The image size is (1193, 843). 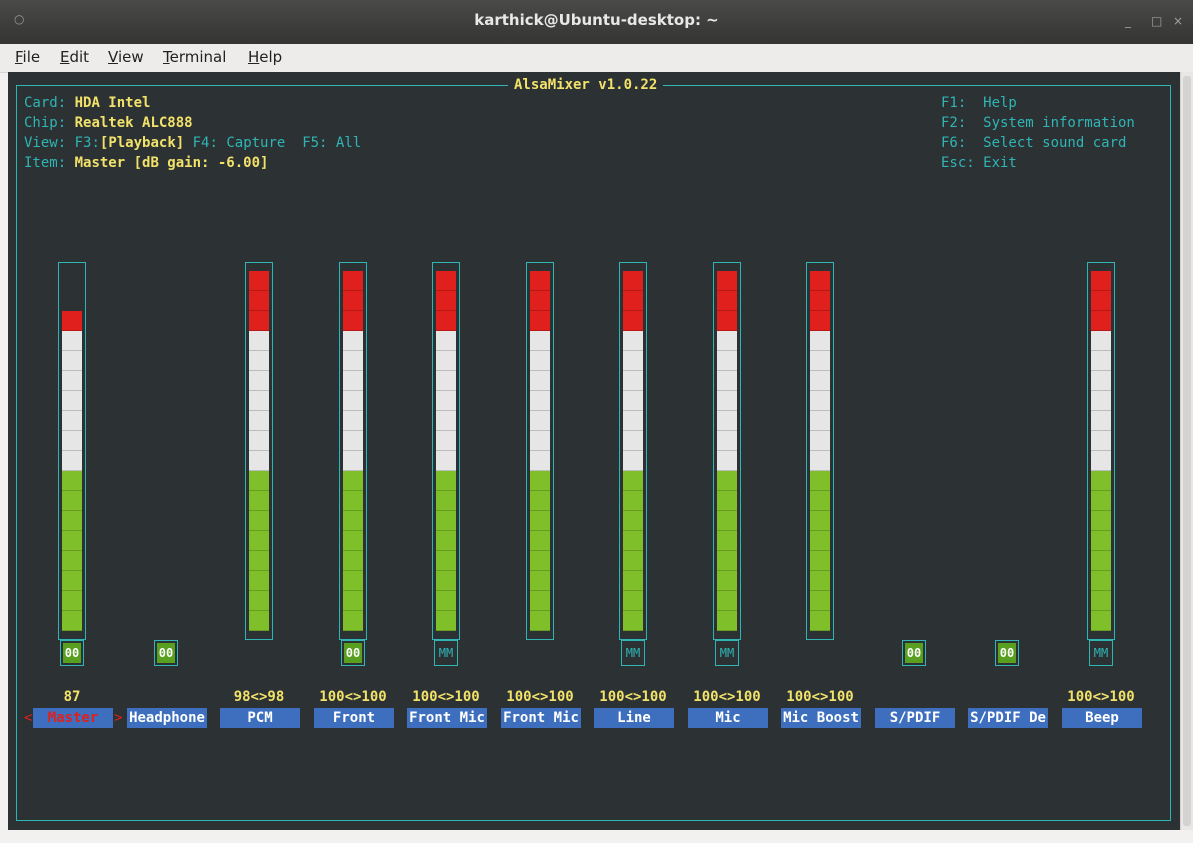 I want to click on card-label: Card:, so click(x=45, y=103).